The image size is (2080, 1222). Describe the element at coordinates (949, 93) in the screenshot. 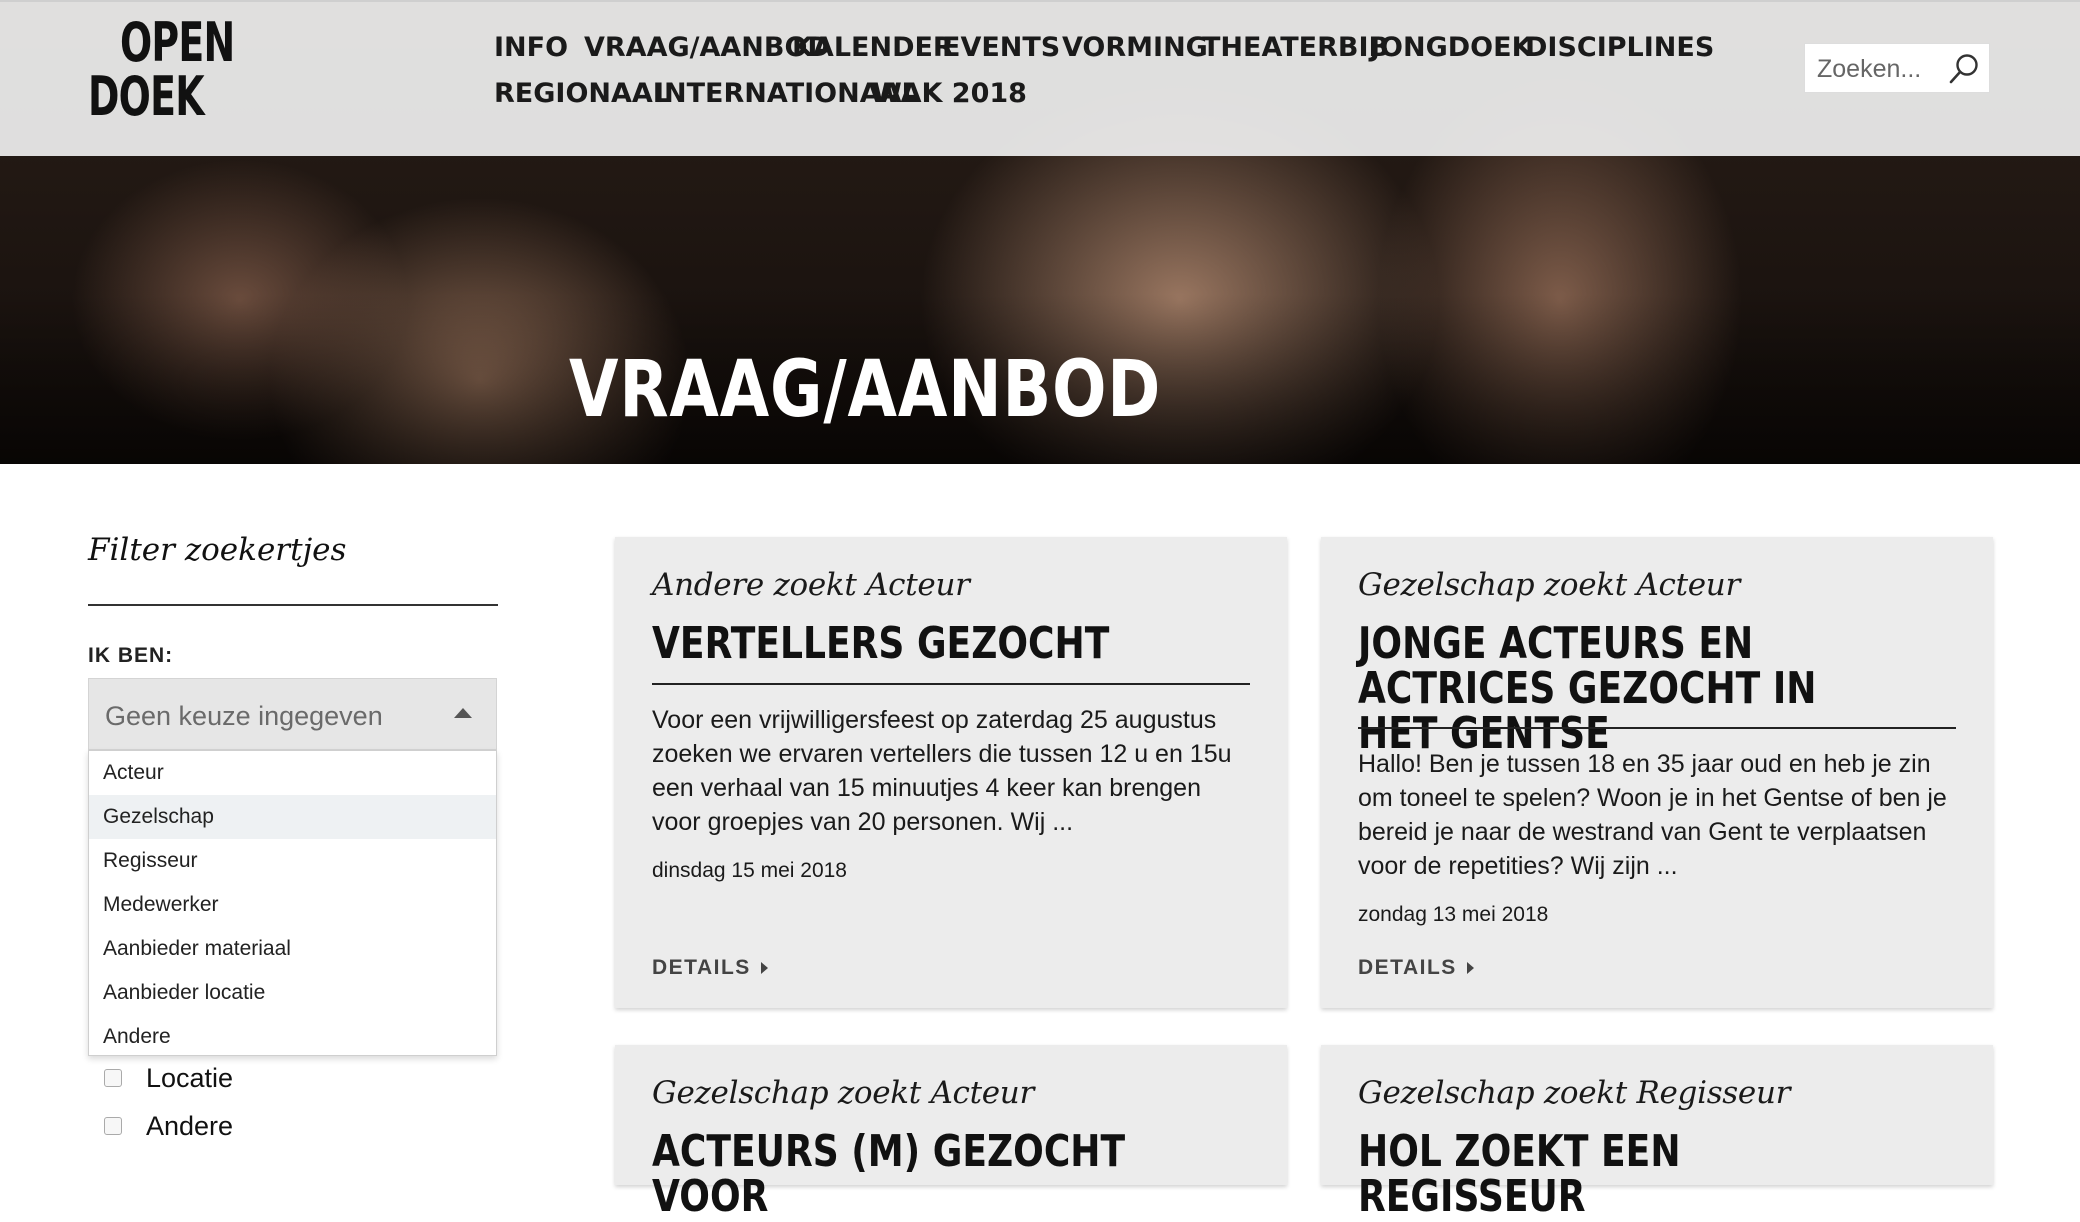

I see `nav-item-wak-2018: WAK 2018` at that location.